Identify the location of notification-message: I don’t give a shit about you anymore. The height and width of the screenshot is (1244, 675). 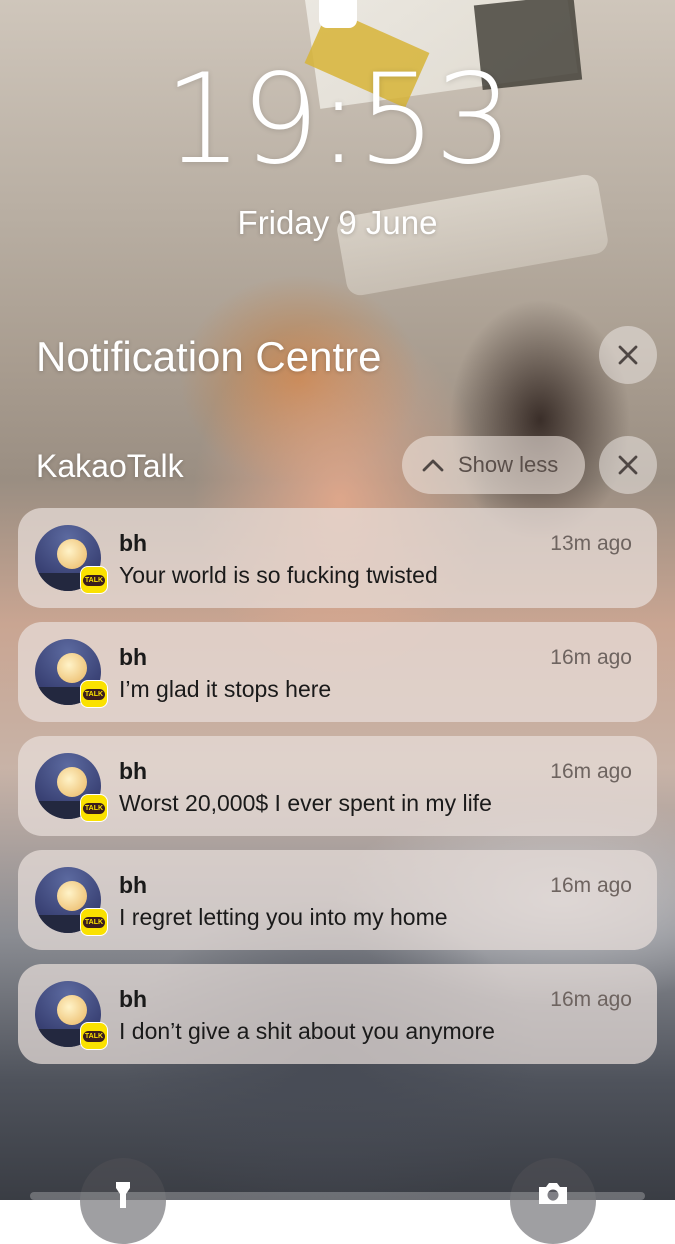
(307, 1031).